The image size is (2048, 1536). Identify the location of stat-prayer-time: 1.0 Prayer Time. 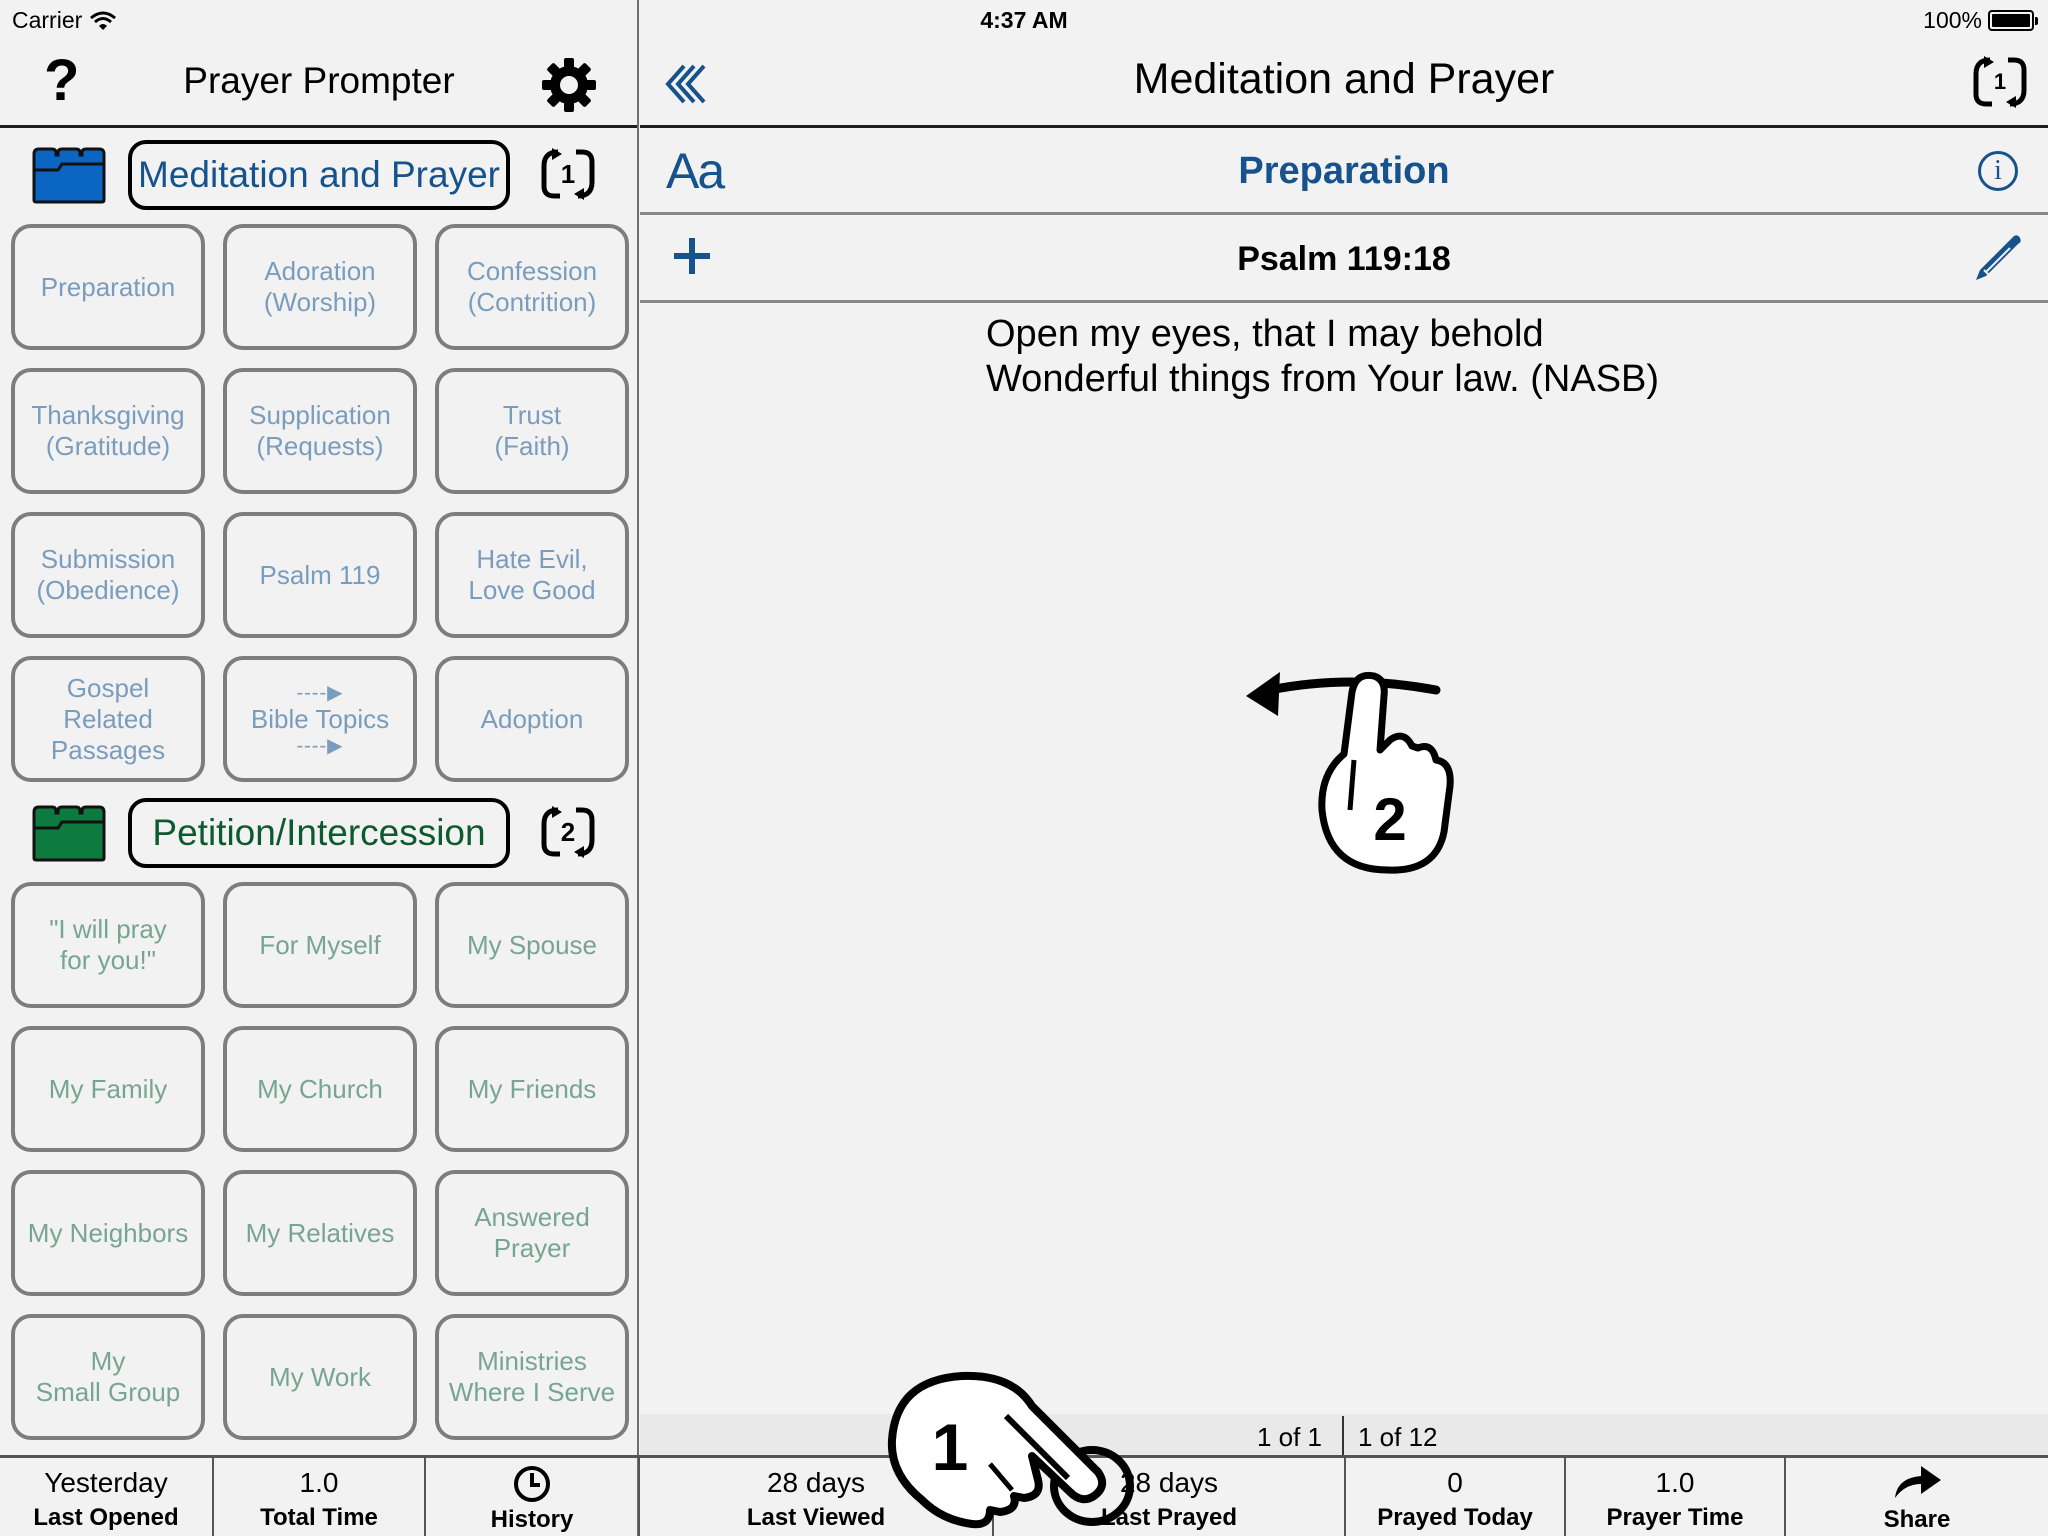
(1675, 1497).